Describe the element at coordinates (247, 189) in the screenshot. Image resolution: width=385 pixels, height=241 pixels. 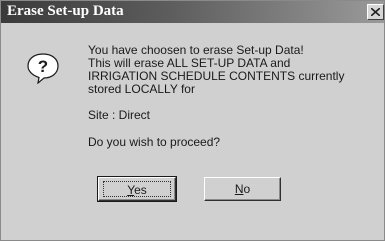
I see `no-label-rest: o` at that location.